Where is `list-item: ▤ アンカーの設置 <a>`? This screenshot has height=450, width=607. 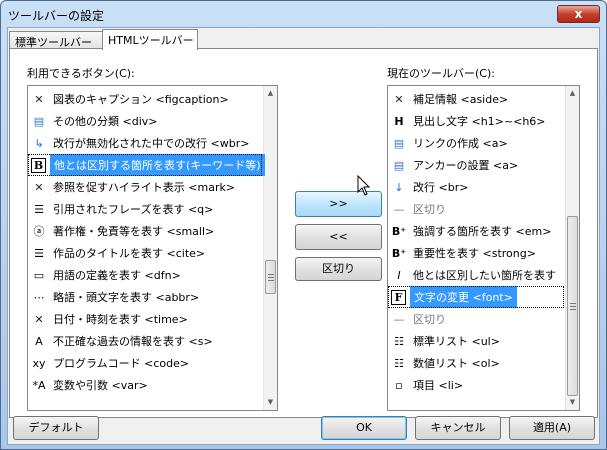 list-item: ▤ アンカーの設置 <a> is located at coordinates (476, 165).